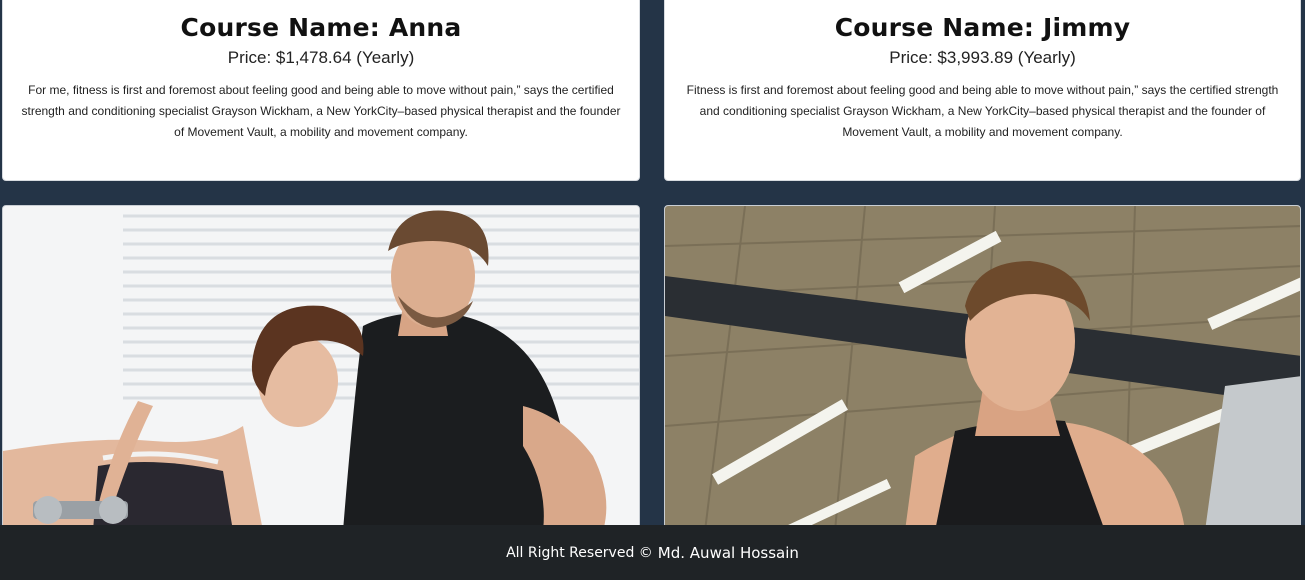  Describe the element at coordinates (728, 552) in the screenshot. I see `author-name: Md. Auwal Hossain` at that location.